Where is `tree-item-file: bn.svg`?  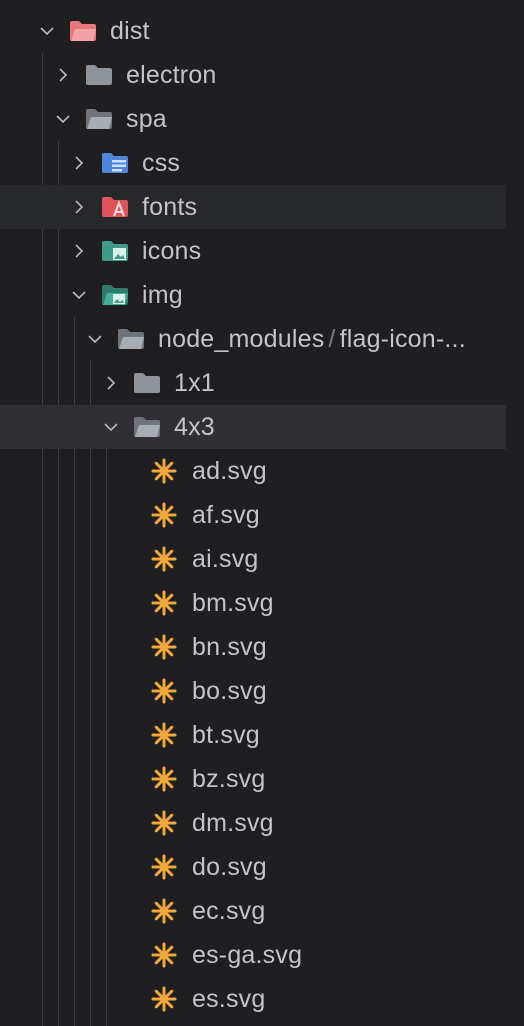
tree-item-file: bn.svg is located at coordinates (253, 647).